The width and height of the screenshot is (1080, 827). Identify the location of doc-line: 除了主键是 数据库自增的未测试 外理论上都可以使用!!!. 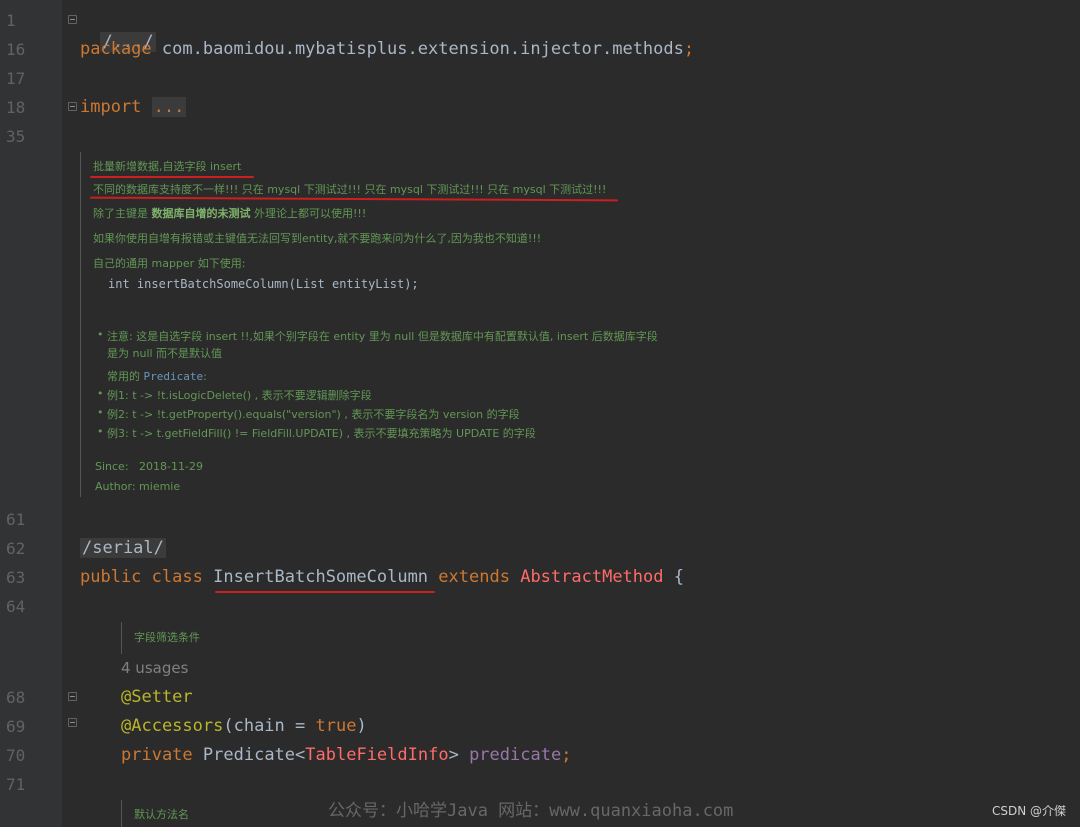
(230, 213).